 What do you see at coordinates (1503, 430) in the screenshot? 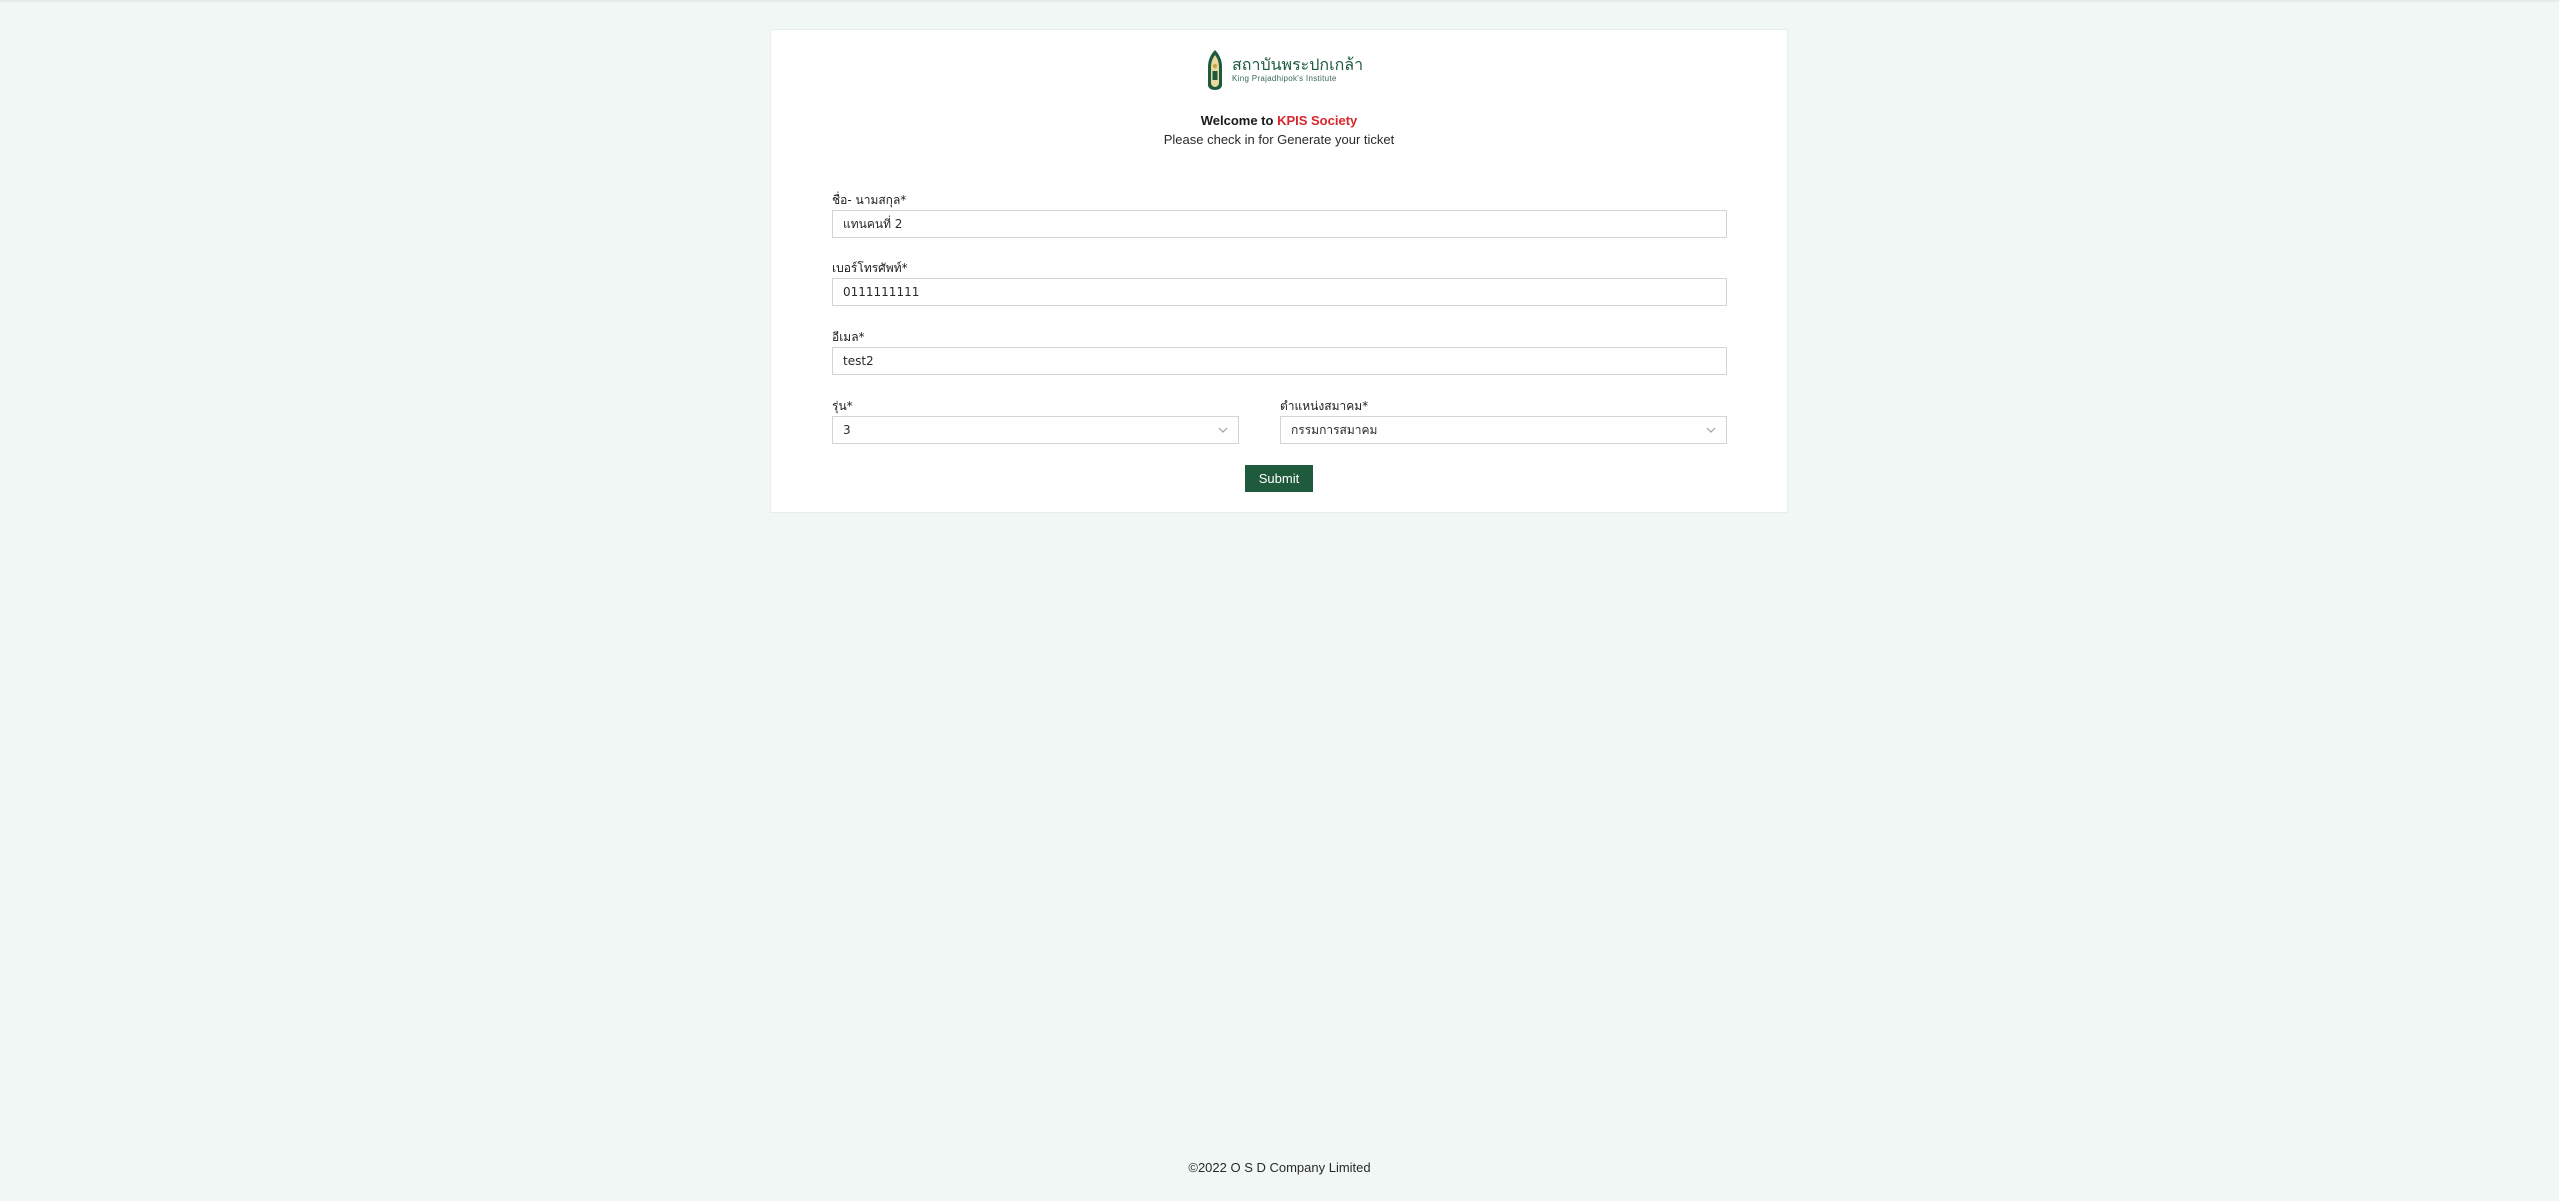
I see `position-select: กรรมการสมาคม` at bounding box center [1503, 430].